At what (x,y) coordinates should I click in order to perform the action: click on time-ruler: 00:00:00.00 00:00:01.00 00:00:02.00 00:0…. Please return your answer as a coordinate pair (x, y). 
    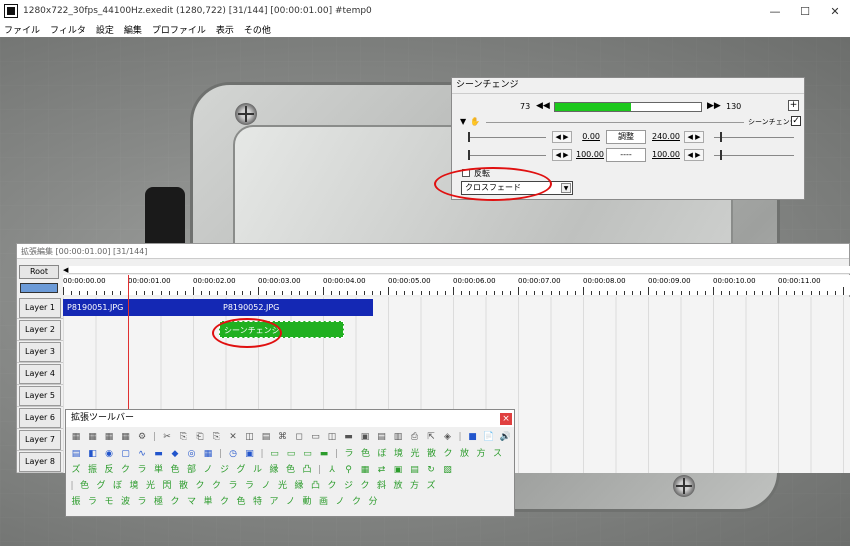
    Looking at the image, I should click on (456, 285).